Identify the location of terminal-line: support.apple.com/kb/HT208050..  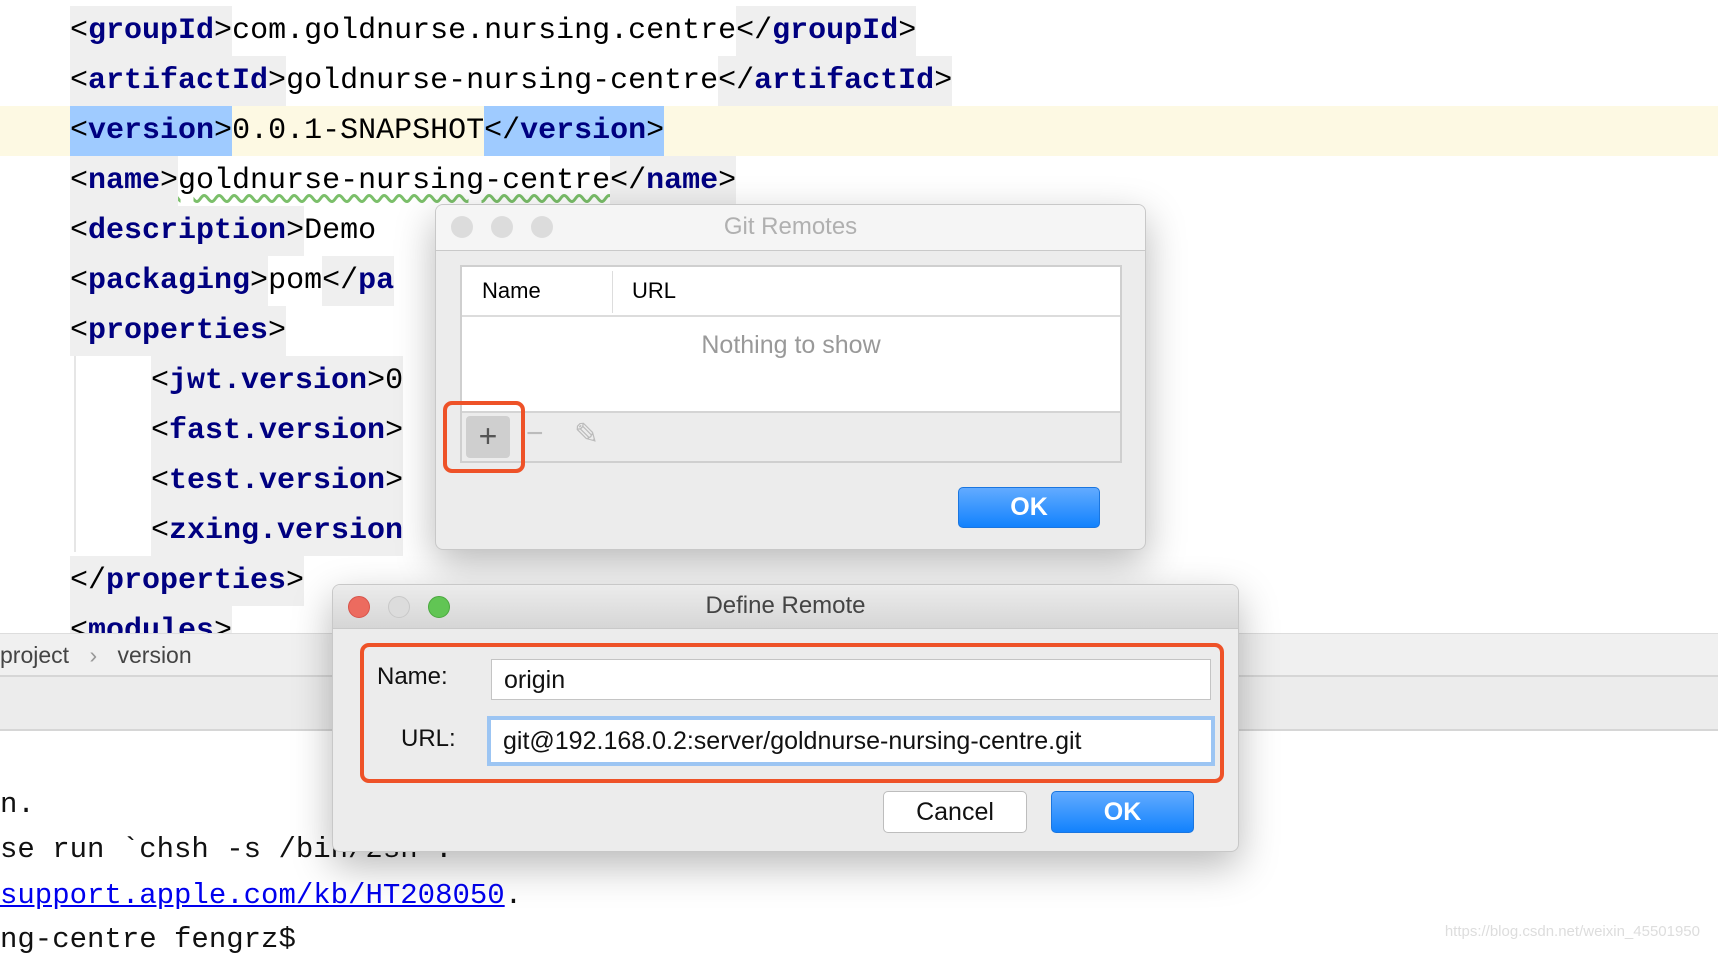
(261, 896).